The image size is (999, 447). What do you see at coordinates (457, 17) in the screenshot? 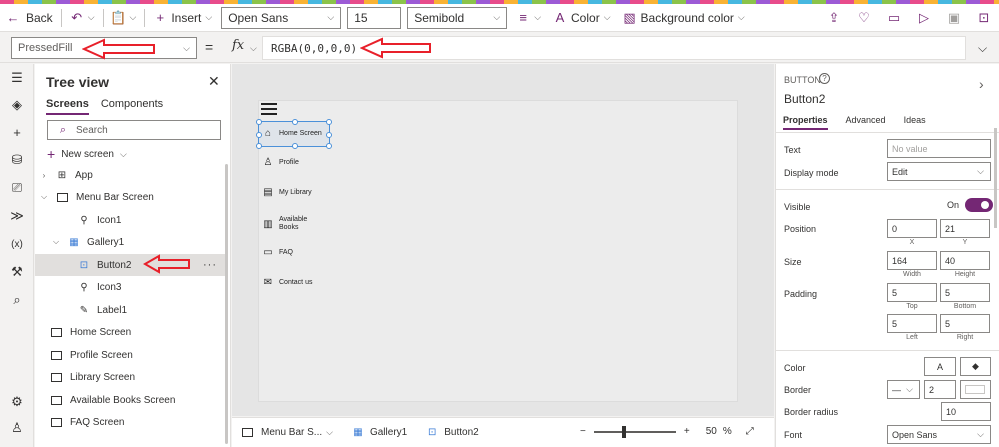
I see `font-weight-select: Semibold ⌵` at bounding box center [457, 17].